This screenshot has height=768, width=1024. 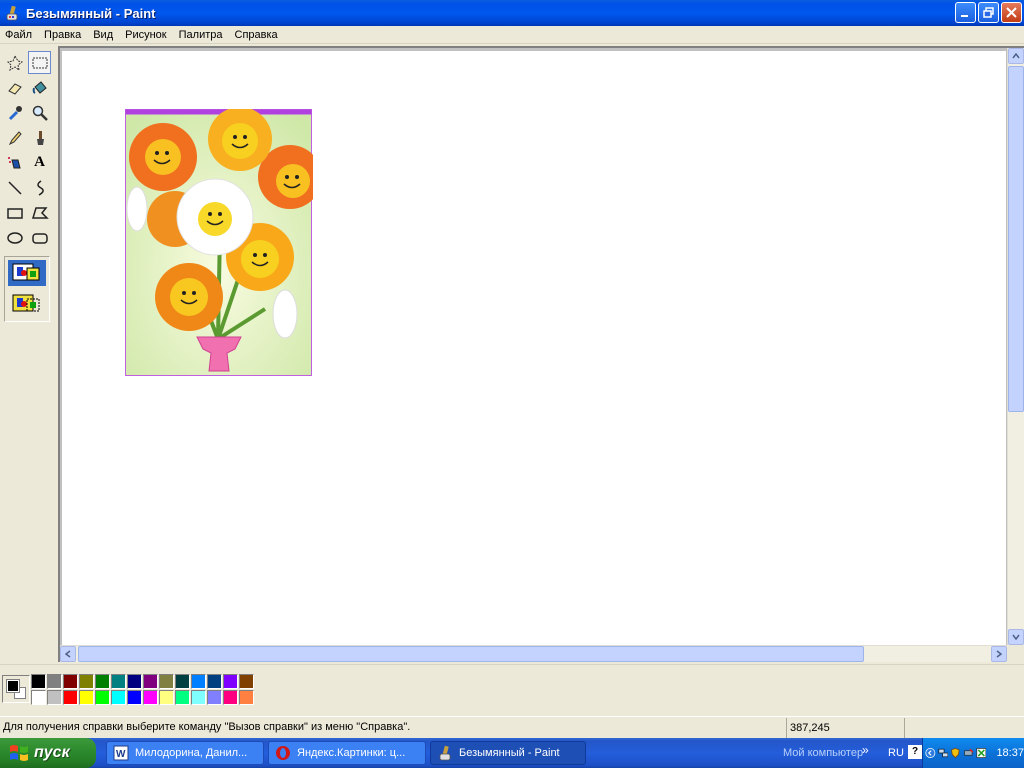 What do you see at coordinates (835, 753) in the screenshot?
I see `tray-my-computer: Мой компьютер` at bounding box center [835, 753].